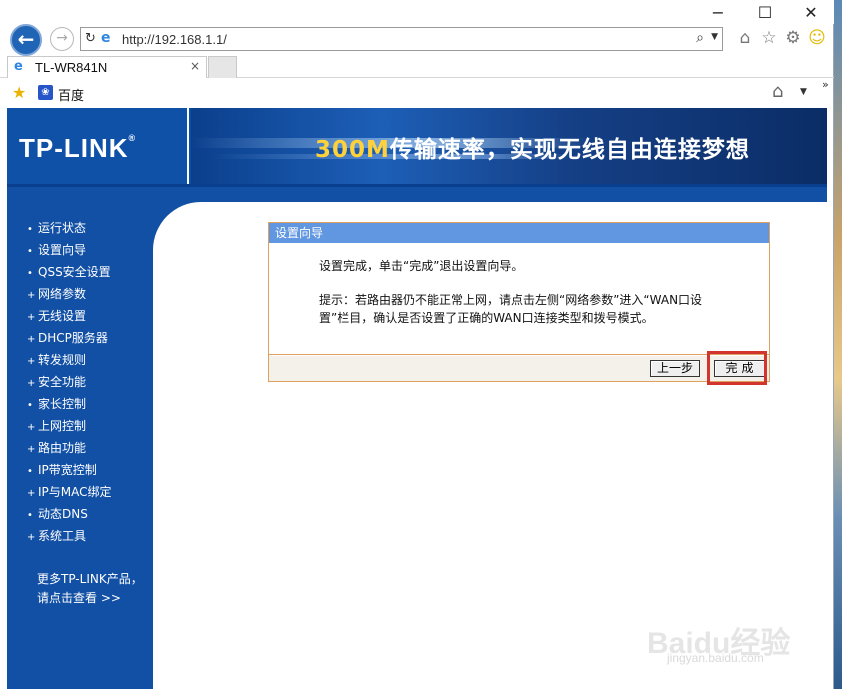 This screenshot has width=842, height=689. I want to click on tab-tl-wr841n: e TL-WR841N ×, so click(107, 67).